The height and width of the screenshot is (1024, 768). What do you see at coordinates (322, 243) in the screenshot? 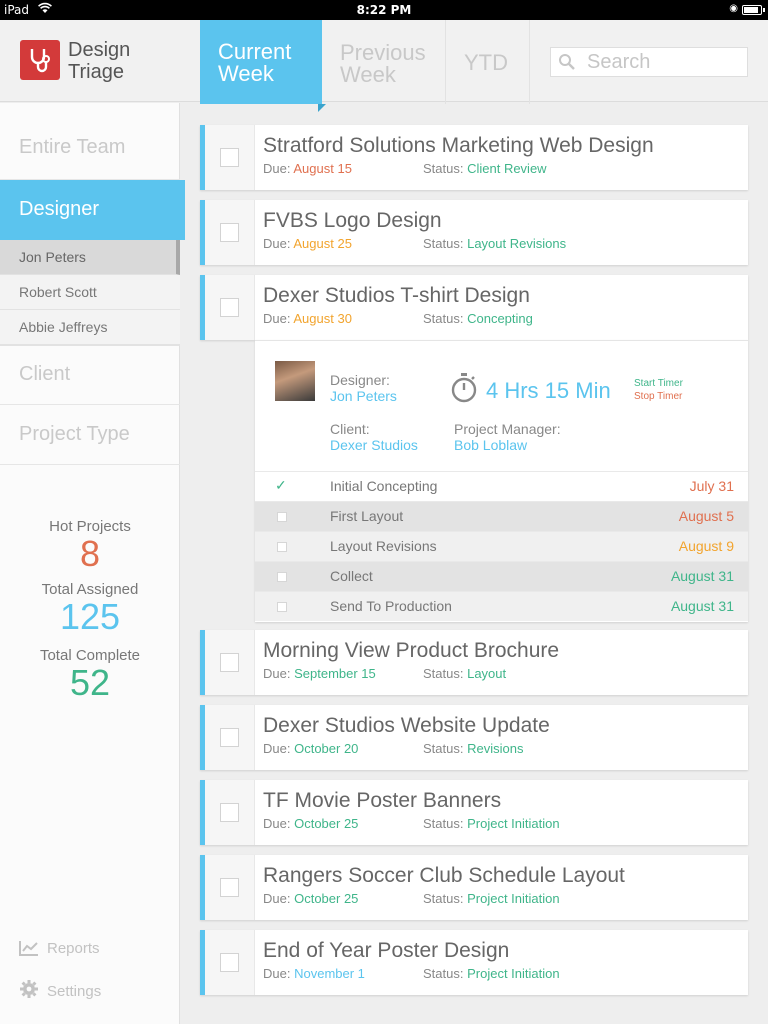
I see `due-date: August 25` at bounding box center [322, 243].